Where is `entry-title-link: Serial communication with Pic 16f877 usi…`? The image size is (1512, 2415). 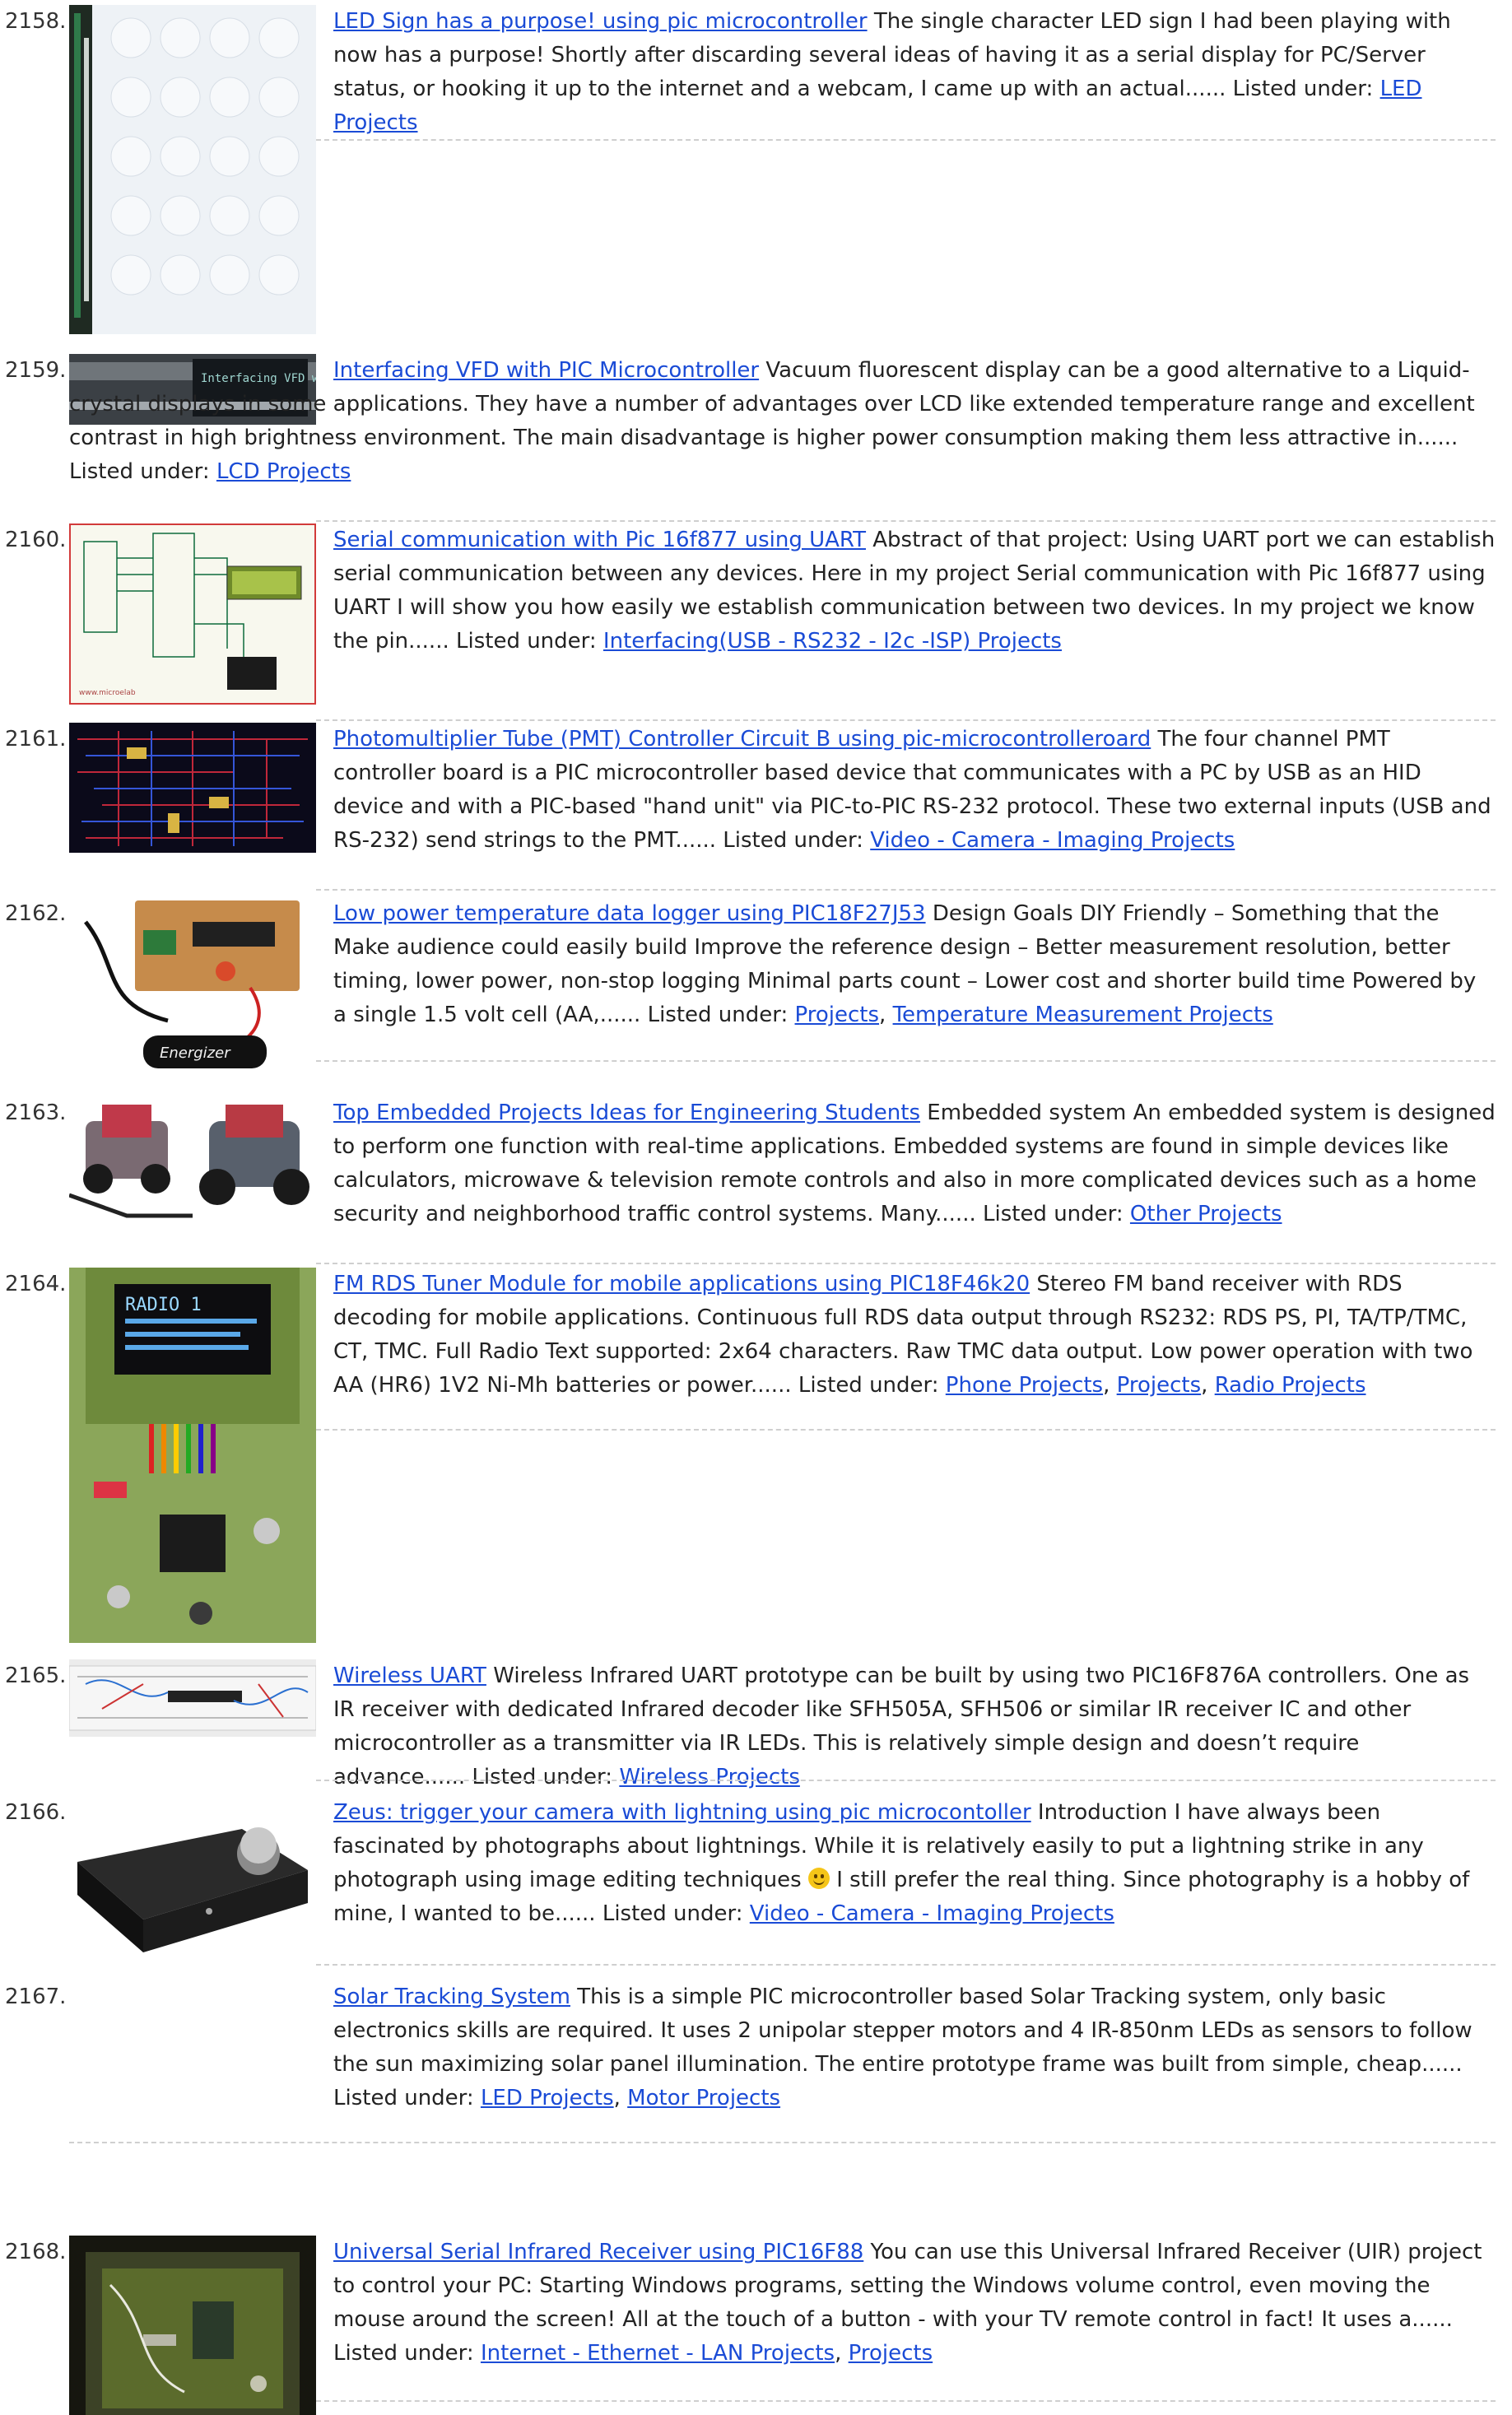 entry-title-link: Serial communication with Pic 16f877 usi… is located at coordinates (599, 540).